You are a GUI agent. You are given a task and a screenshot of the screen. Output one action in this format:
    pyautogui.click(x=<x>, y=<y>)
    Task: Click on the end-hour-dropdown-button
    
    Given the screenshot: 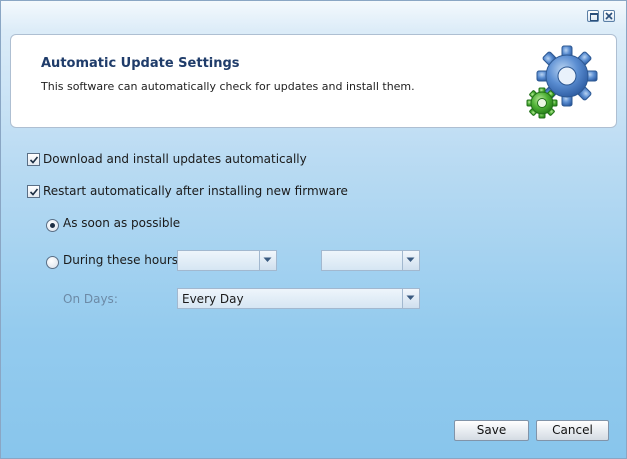 What is the action you would take?
    pyautogui.click(x=410, y=260)
    